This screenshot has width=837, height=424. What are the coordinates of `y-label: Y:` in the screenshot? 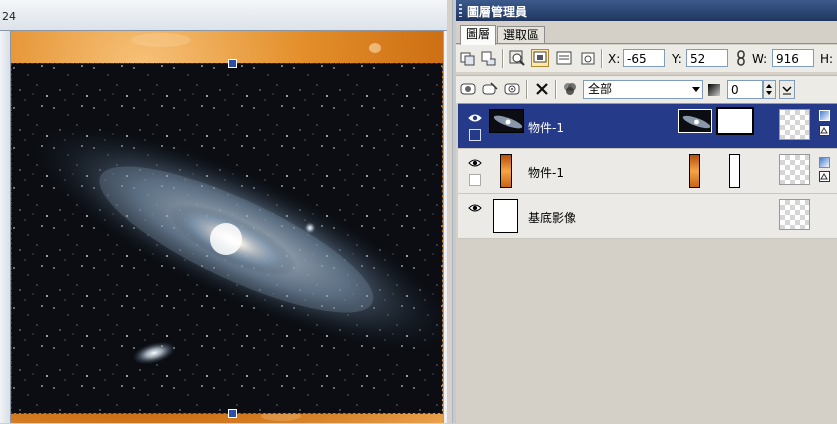 It's located at (677, 59).